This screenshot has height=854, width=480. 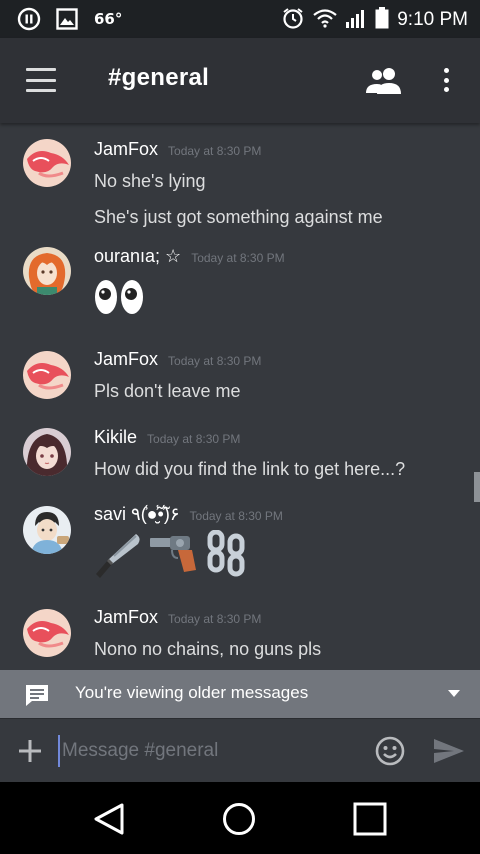 What do you see at coordinates (384, 80) in the screenshot?
I see `members-icon` at bounding box center [384, 80].